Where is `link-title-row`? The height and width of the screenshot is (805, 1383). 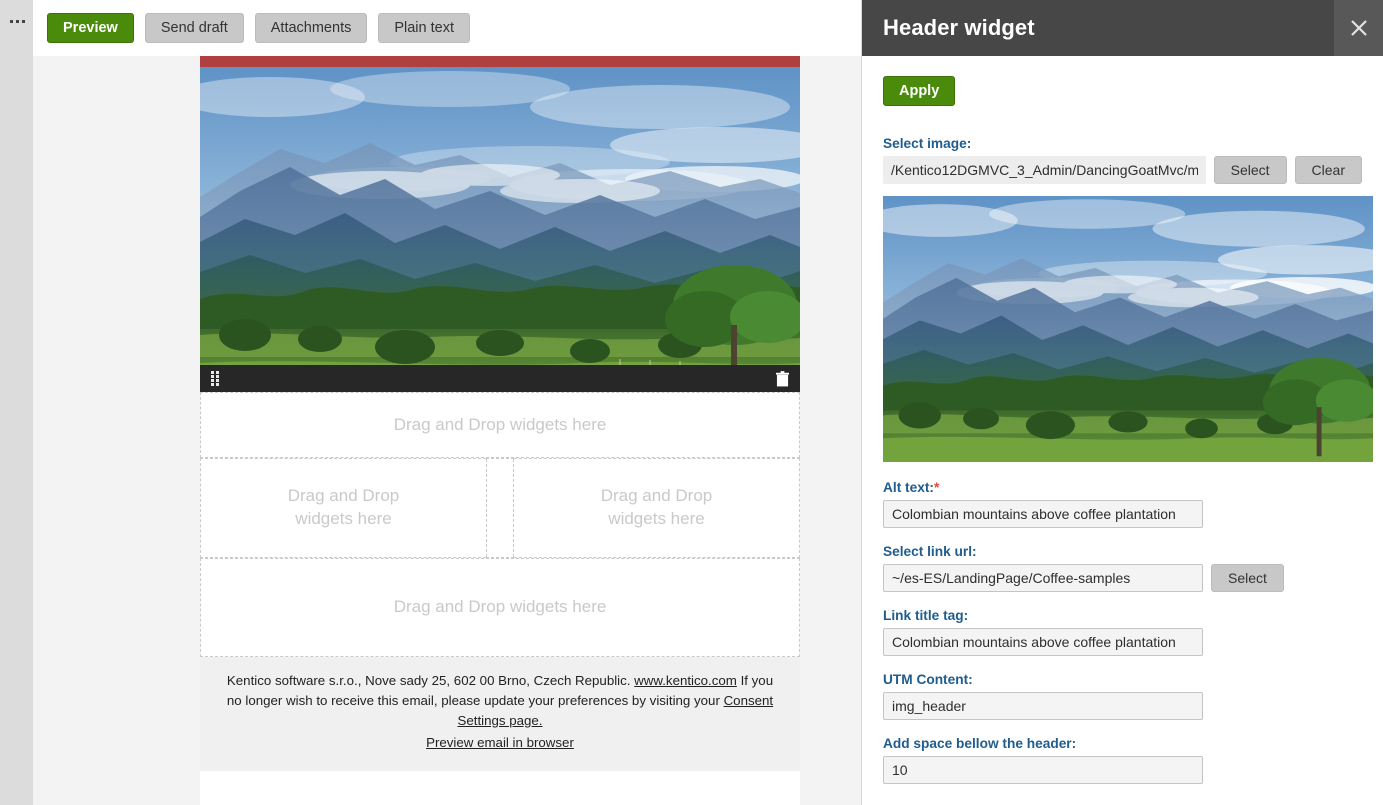
link-title-row is located at coordinates (1122, 642).